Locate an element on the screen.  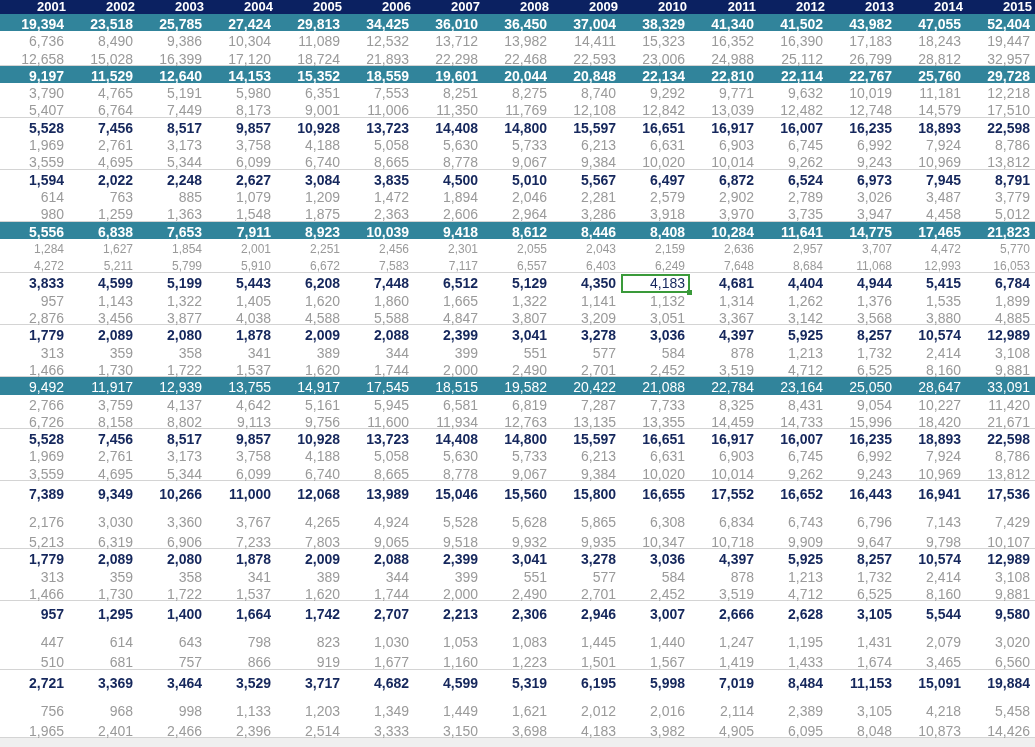
table-cell: 614 is located at coordinates (103, 642).